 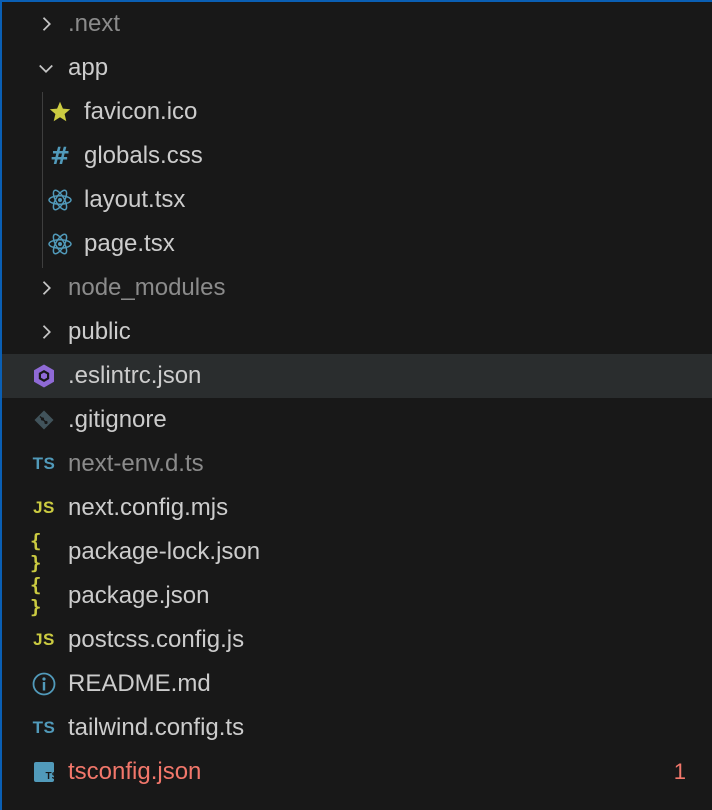 I want to click on tree-item-label: tsconfig.json, so click(x=135, y=771).